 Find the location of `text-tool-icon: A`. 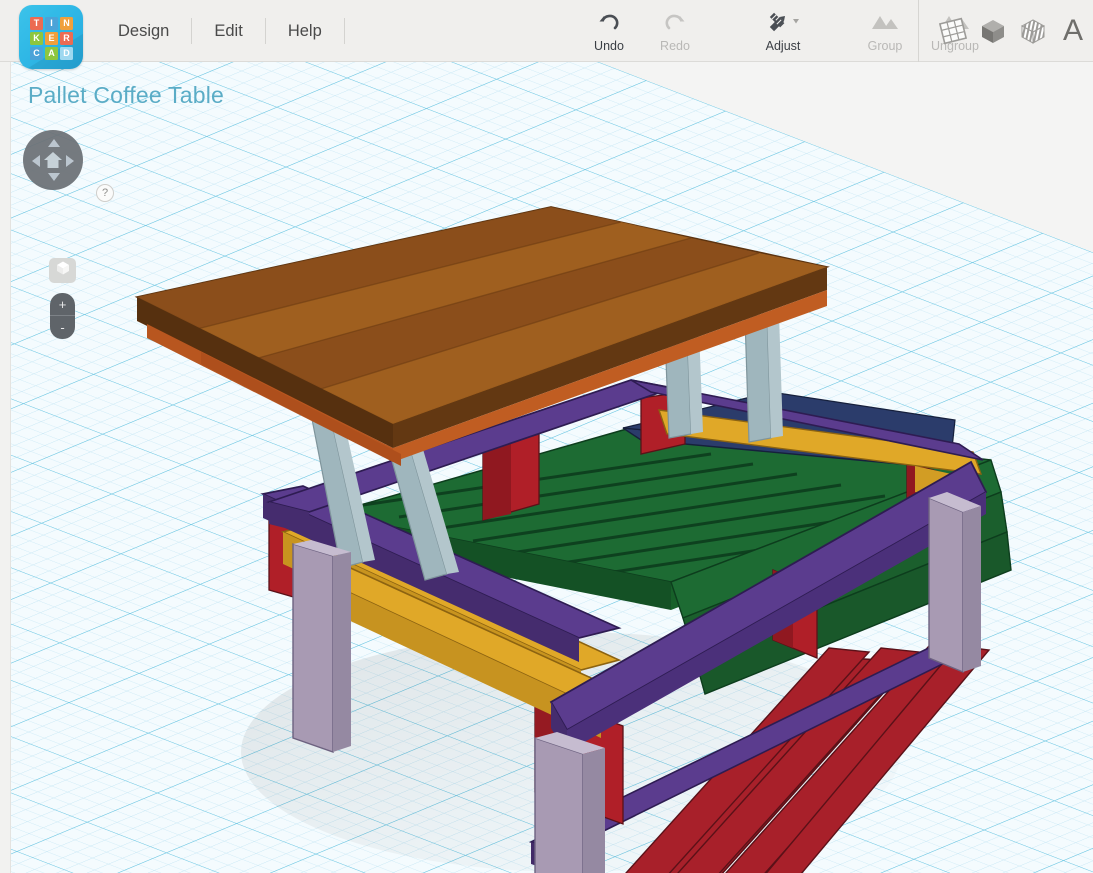

text-tool-icon: A is located at coordinates (1073, 31).